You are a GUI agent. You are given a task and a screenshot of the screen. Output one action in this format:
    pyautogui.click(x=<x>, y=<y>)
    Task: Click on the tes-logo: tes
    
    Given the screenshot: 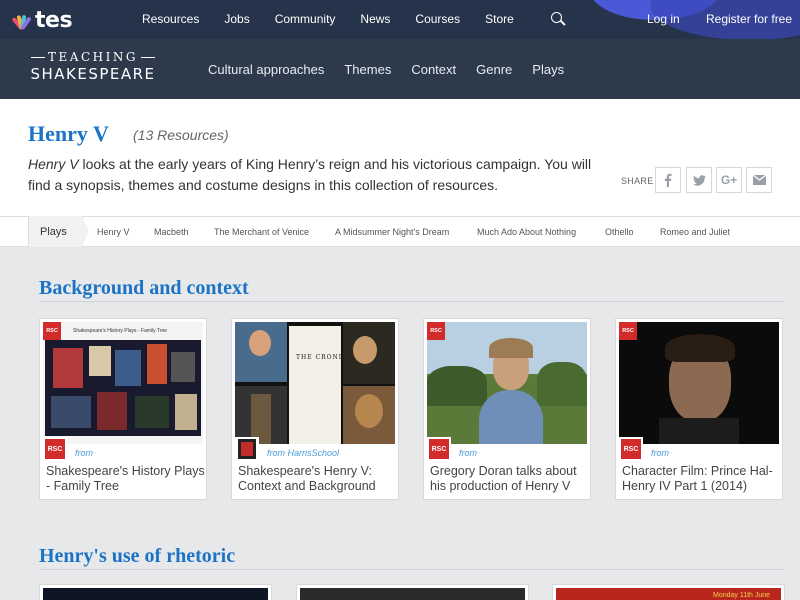 What is the action you would take?
    pyautogui.click(x=42, y=20)
    